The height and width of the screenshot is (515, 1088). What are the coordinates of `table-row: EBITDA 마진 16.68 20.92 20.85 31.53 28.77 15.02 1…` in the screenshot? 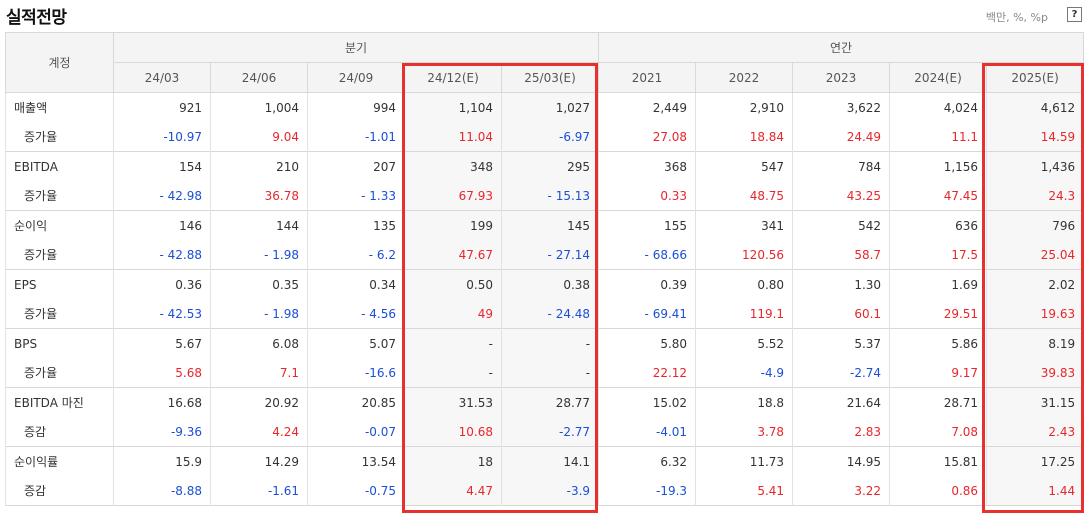 It's located at (544, 402).